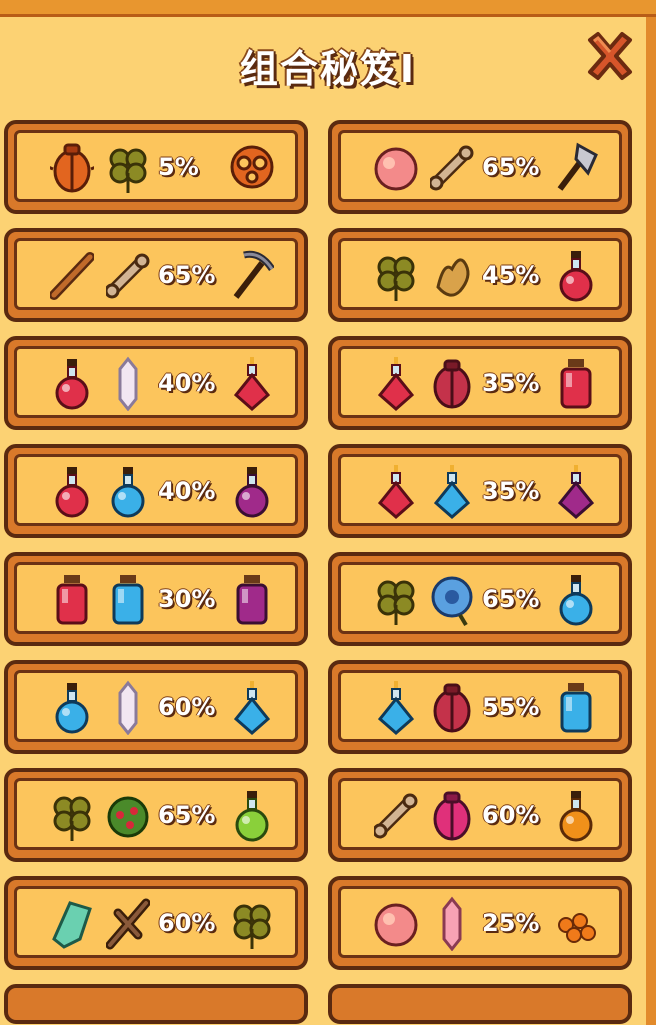 Image resolution: width=656 pixels, height=1025 pixels. What do you see at coordinates (480, 275) in the screenshot?
I see `recipe-card: 45%` at bounding box center [480, 275].